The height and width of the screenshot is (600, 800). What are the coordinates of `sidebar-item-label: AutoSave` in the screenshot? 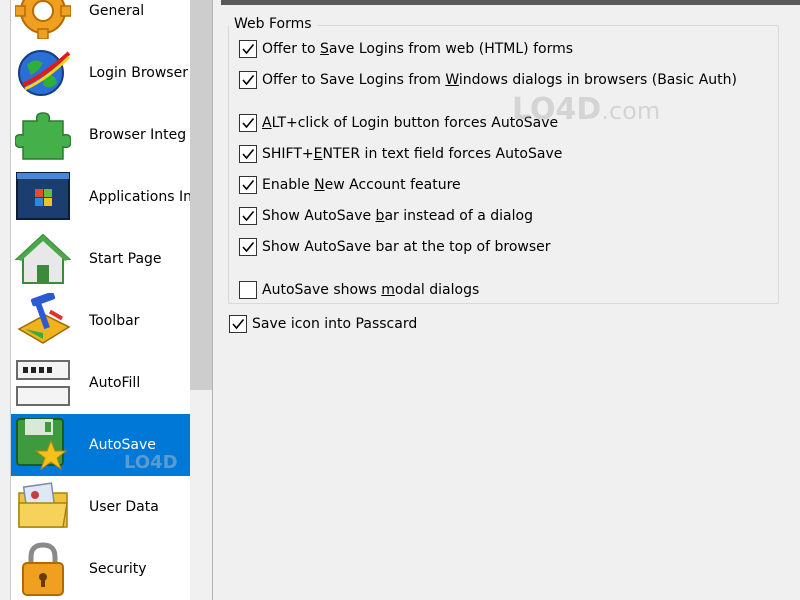 It's located at (122, 445).